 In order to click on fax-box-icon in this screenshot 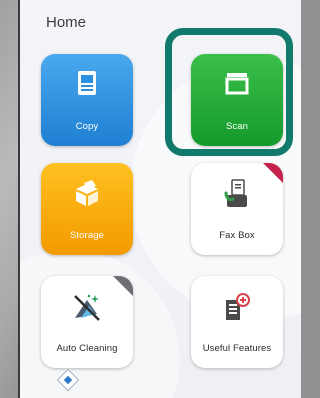, I will do `click(235, 193)`.